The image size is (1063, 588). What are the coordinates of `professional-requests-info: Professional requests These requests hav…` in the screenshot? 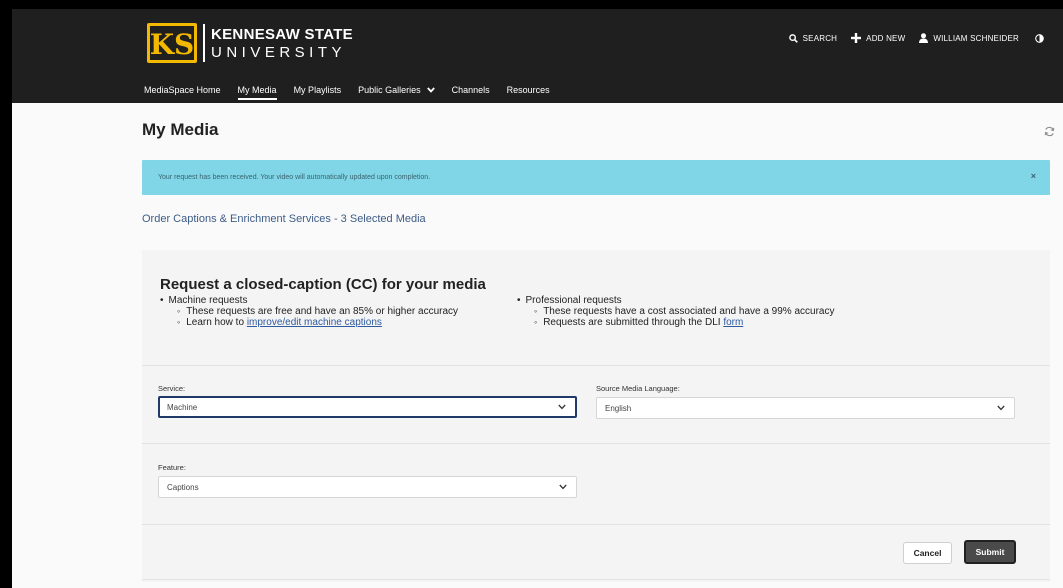 It's located at (676, 311).